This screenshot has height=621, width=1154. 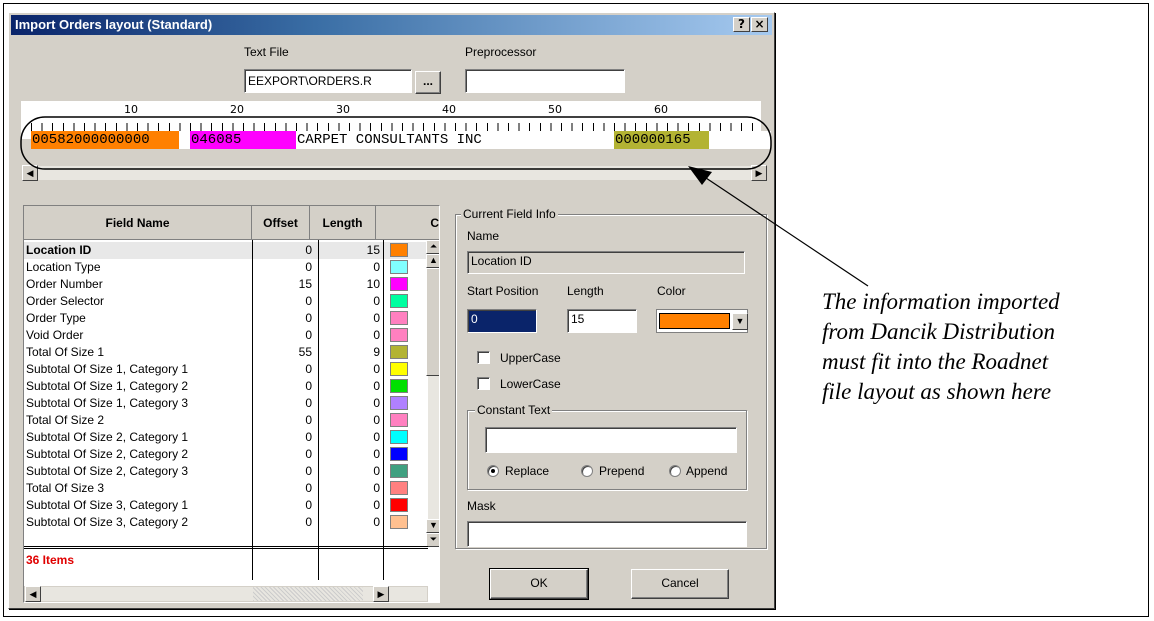 I want to click on annotation-line: from Dancik Distribution, so click(x=938, y=331).